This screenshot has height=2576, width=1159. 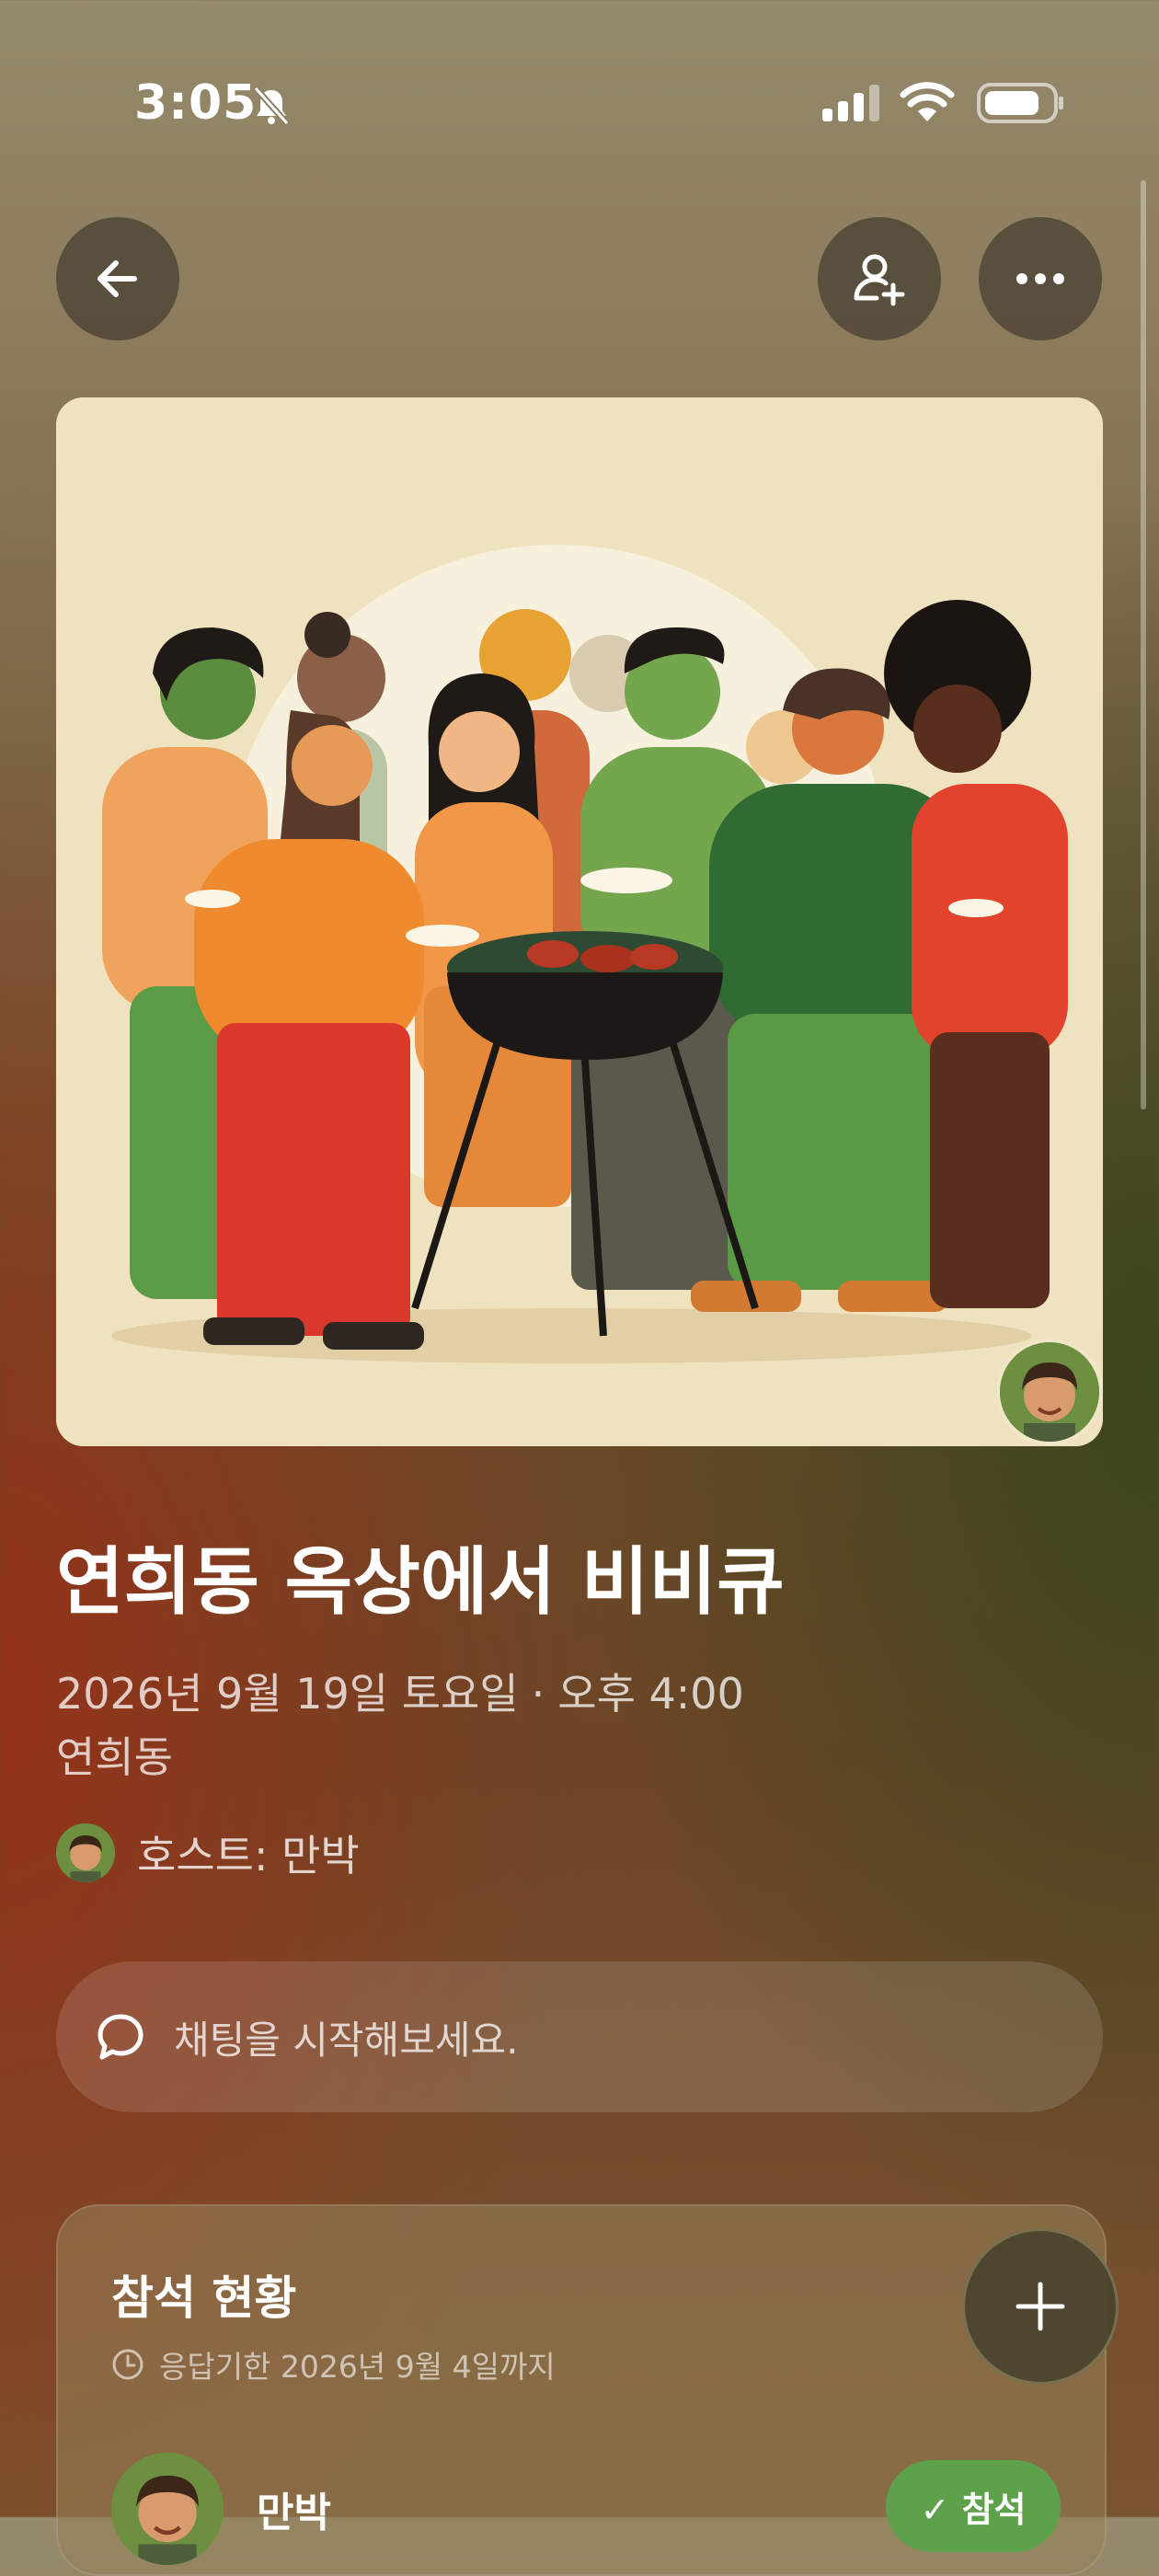 What do you see at coordinates (850, 103) in the screenshot?
I see `cellular-signal-icon` at bounding box center [850, 103].